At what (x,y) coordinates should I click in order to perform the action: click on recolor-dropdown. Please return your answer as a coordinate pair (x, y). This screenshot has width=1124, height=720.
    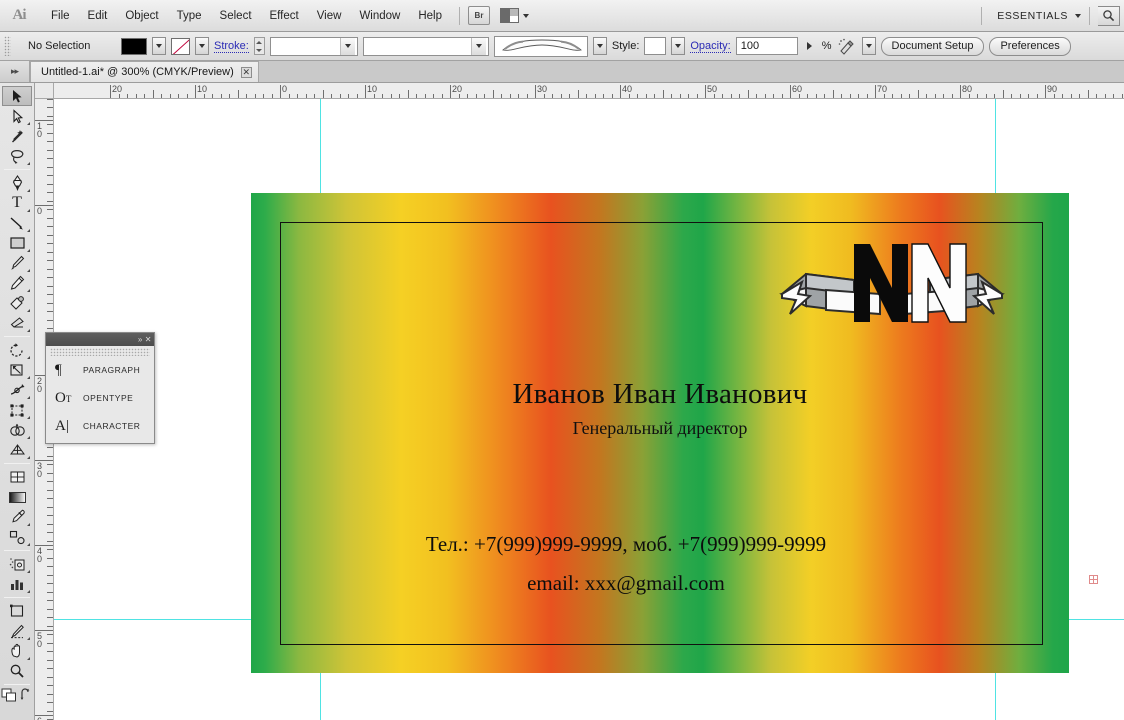
    Looking at the image, I should click on (868, 46).